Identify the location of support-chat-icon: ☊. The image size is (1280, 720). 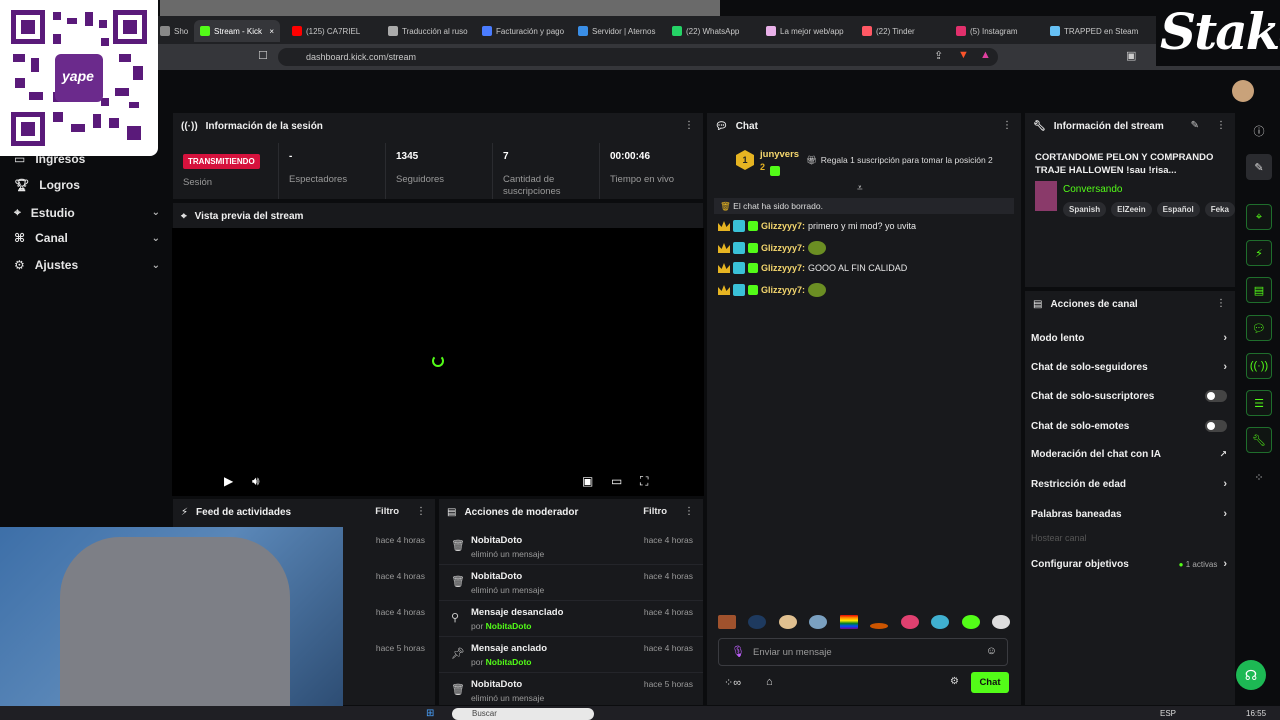
(1251, 675).